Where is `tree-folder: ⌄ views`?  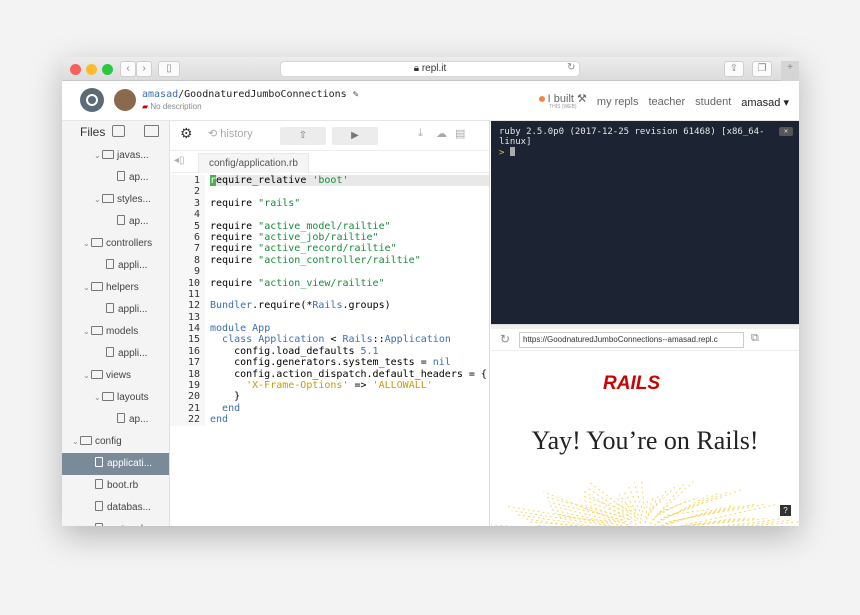
tree-folder: ⌄ views is located at coordinates (115, 376).